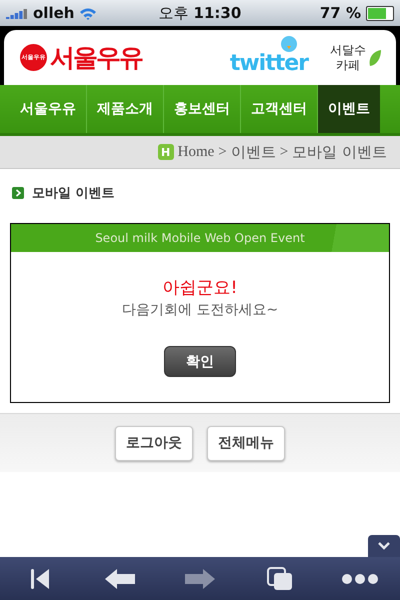 The height and width of the screenshot is (600, 400). I want to click on wifi-icon, so click(88, 13).